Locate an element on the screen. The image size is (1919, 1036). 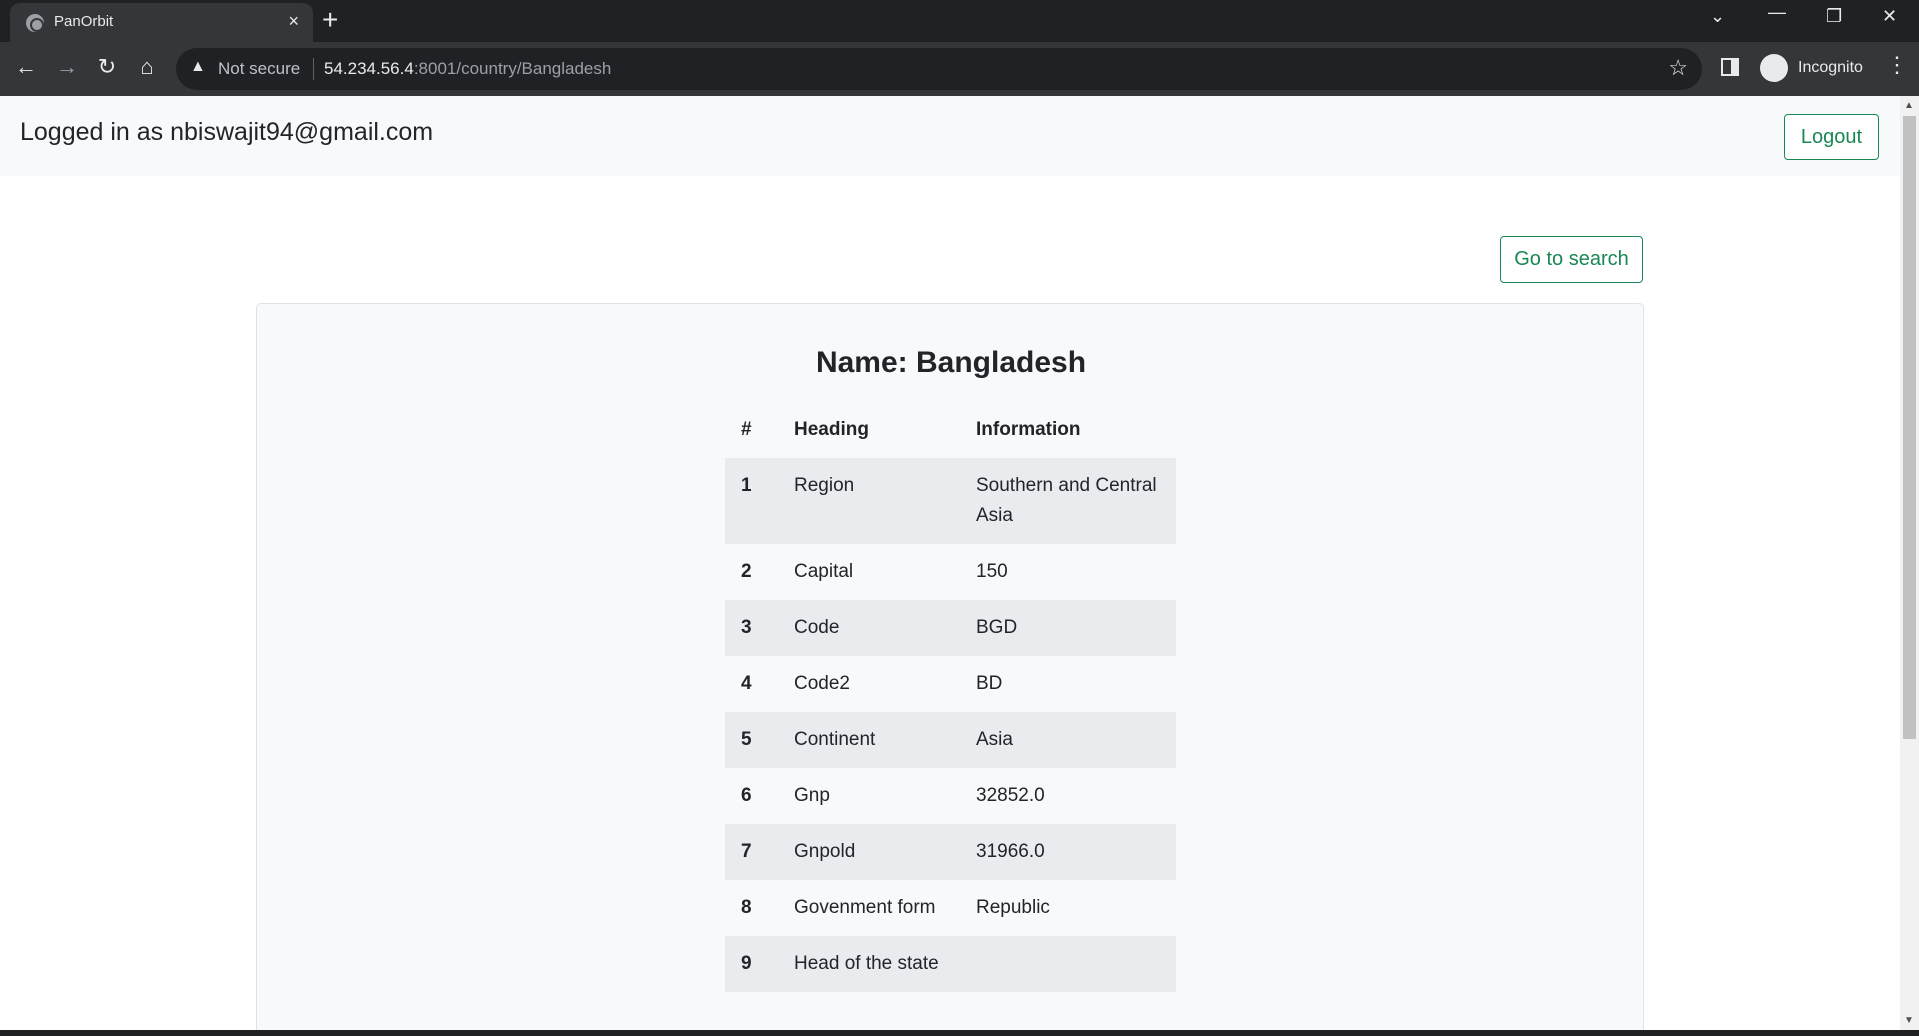
table-header-row: # Heading Information is located at coordinates (950, 430).